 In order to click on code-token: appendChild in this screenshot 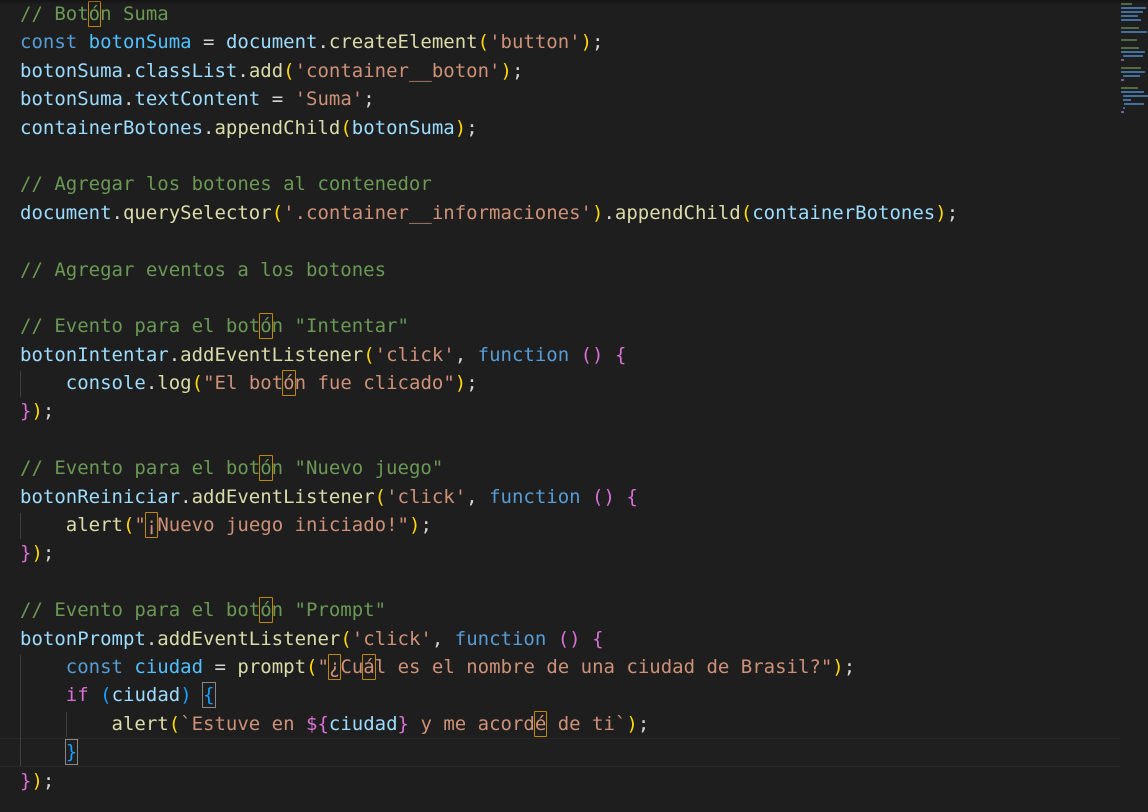, I will do `click(277, 127)`.